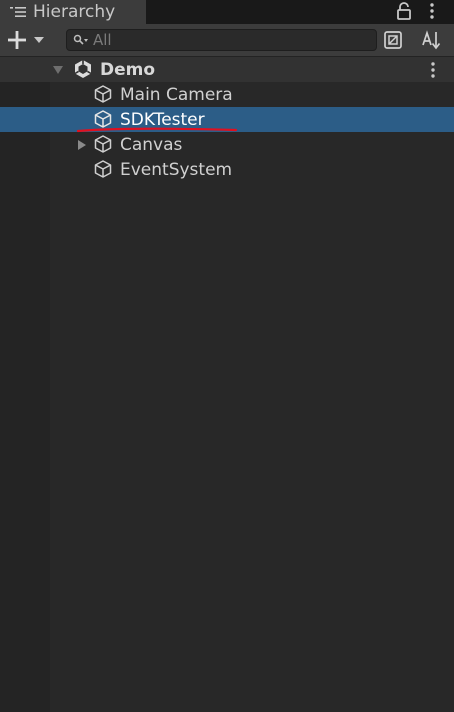  Describe the element at coordinates (17, 40) in the screenshot. I see `plus-icon` at that location.